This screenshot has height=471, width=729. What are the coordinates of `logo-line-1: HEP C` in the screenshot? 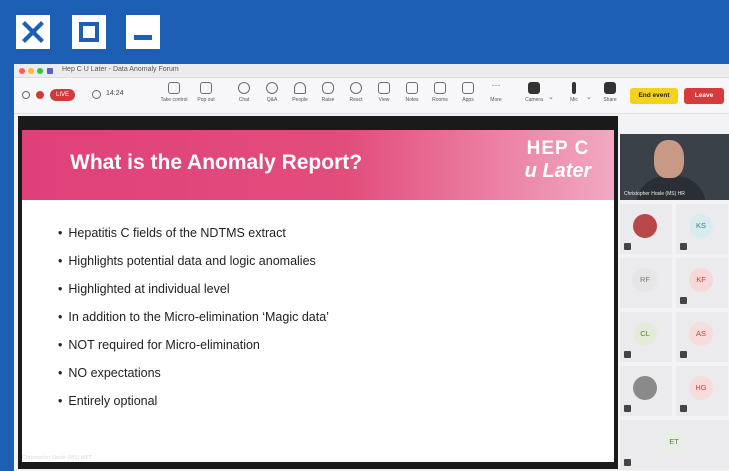 It's located at (558, 148).